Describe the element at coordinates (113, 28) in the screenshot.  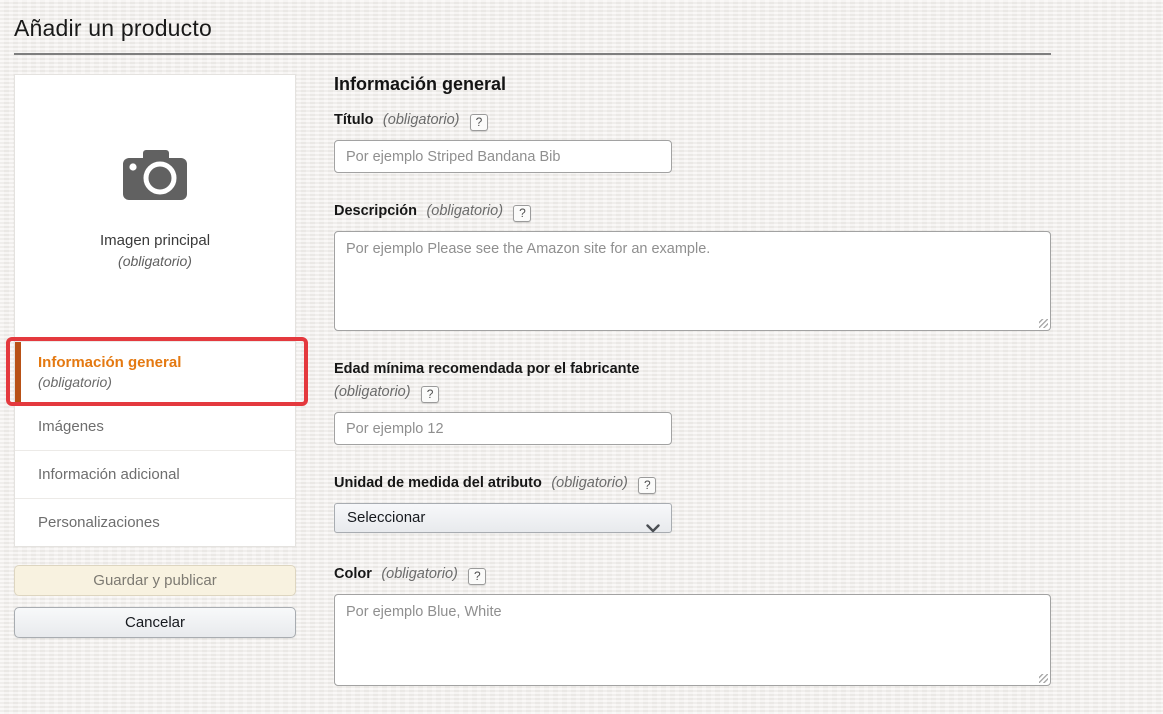
I see `page-title: Añadir un producto` at that location.